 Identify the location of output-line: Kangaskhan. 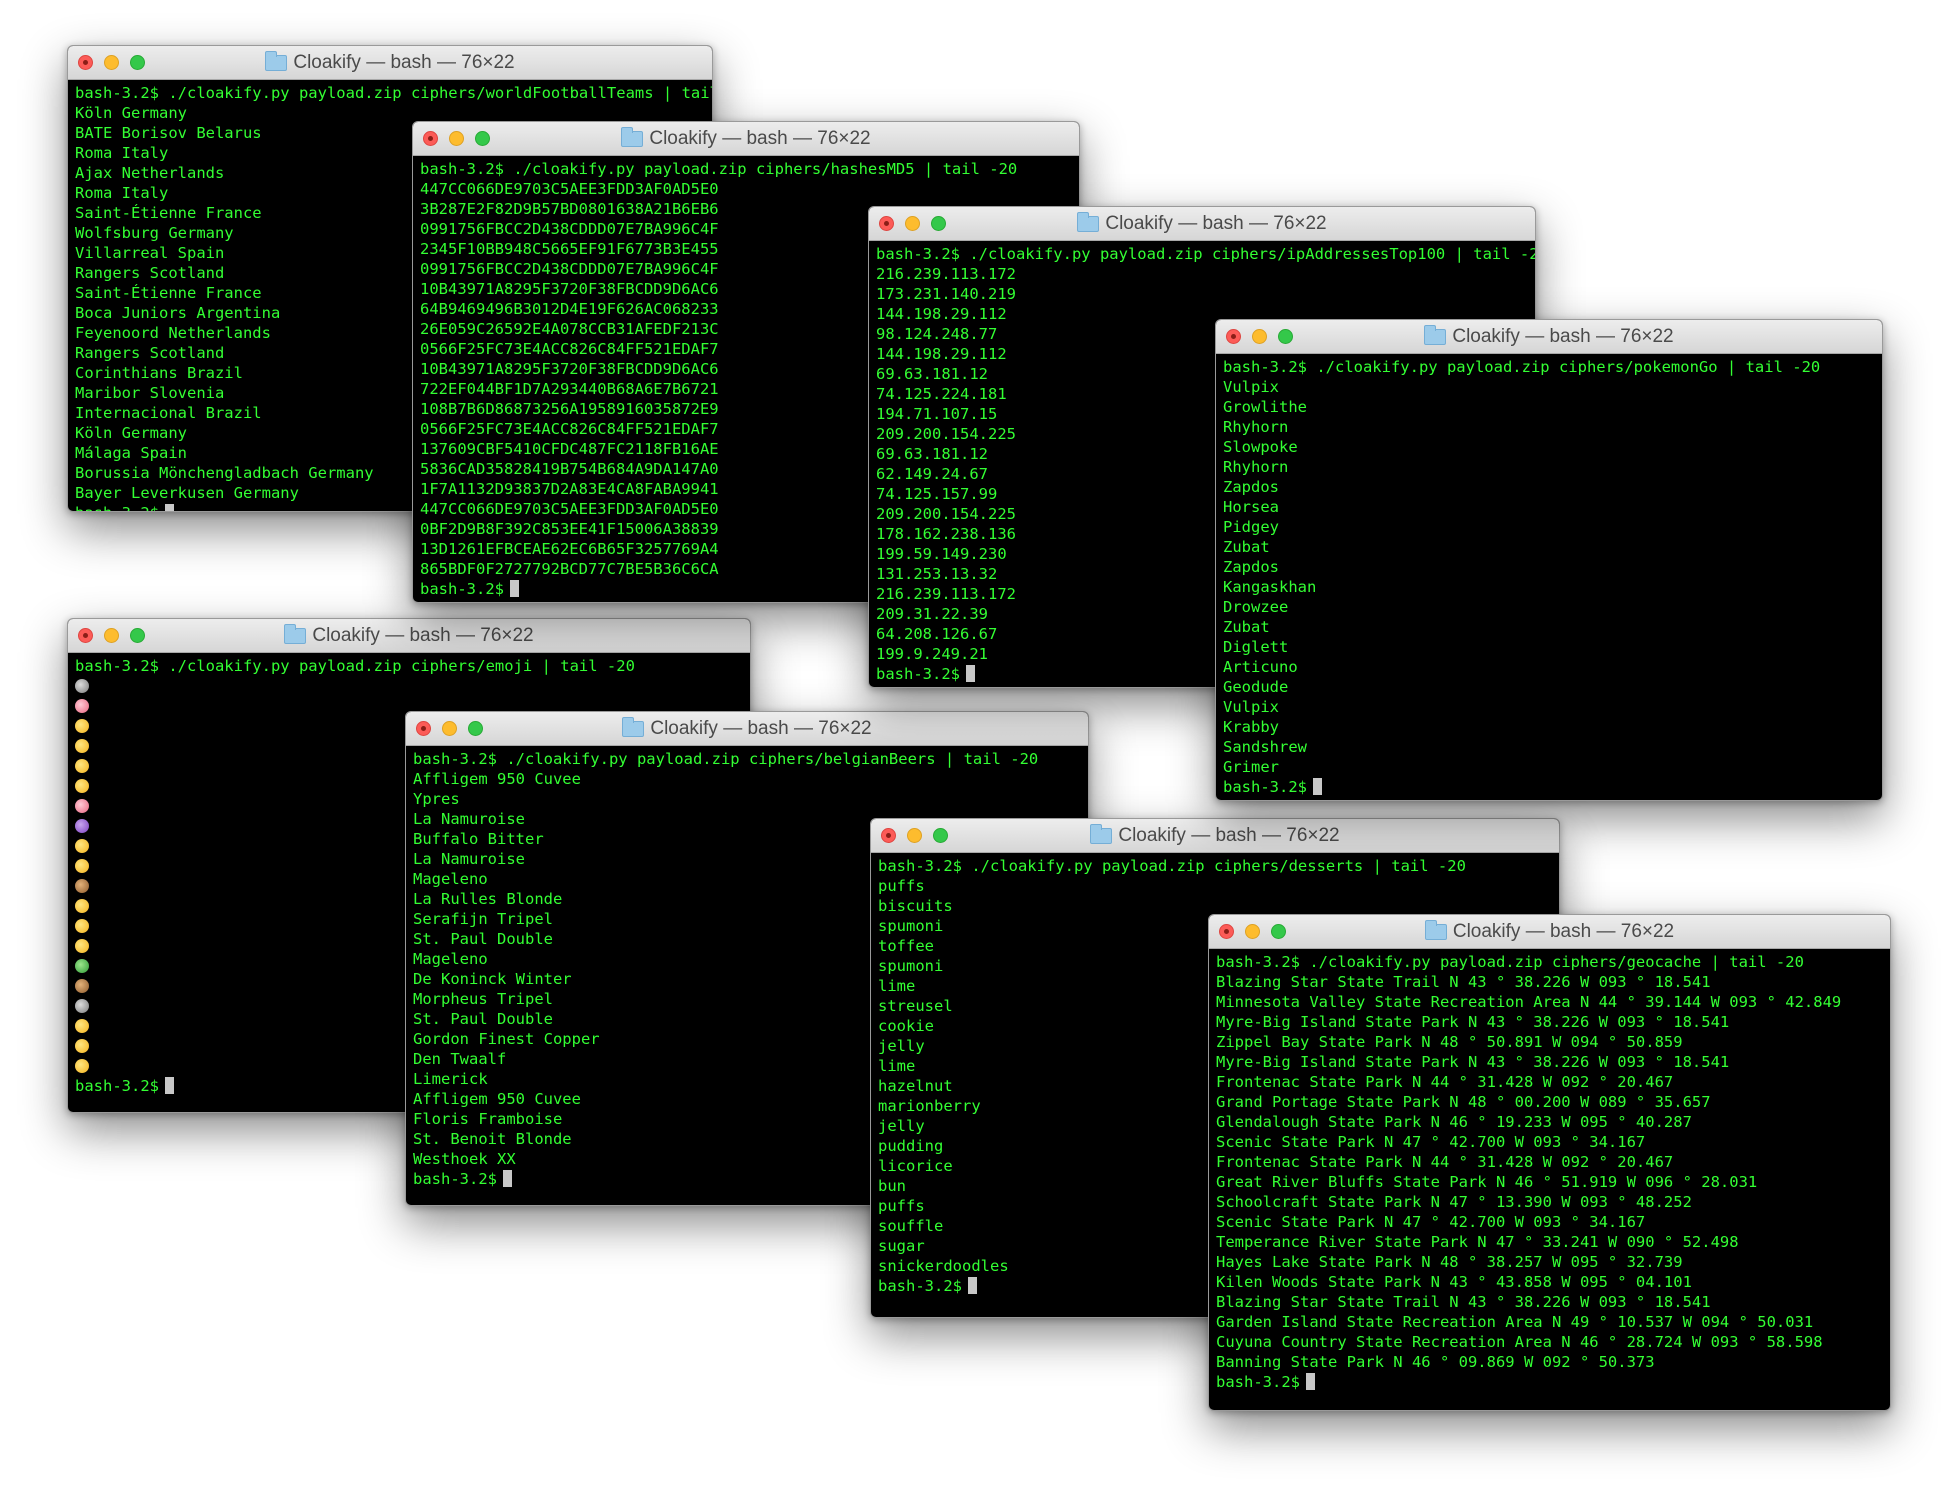
(1270, 587).